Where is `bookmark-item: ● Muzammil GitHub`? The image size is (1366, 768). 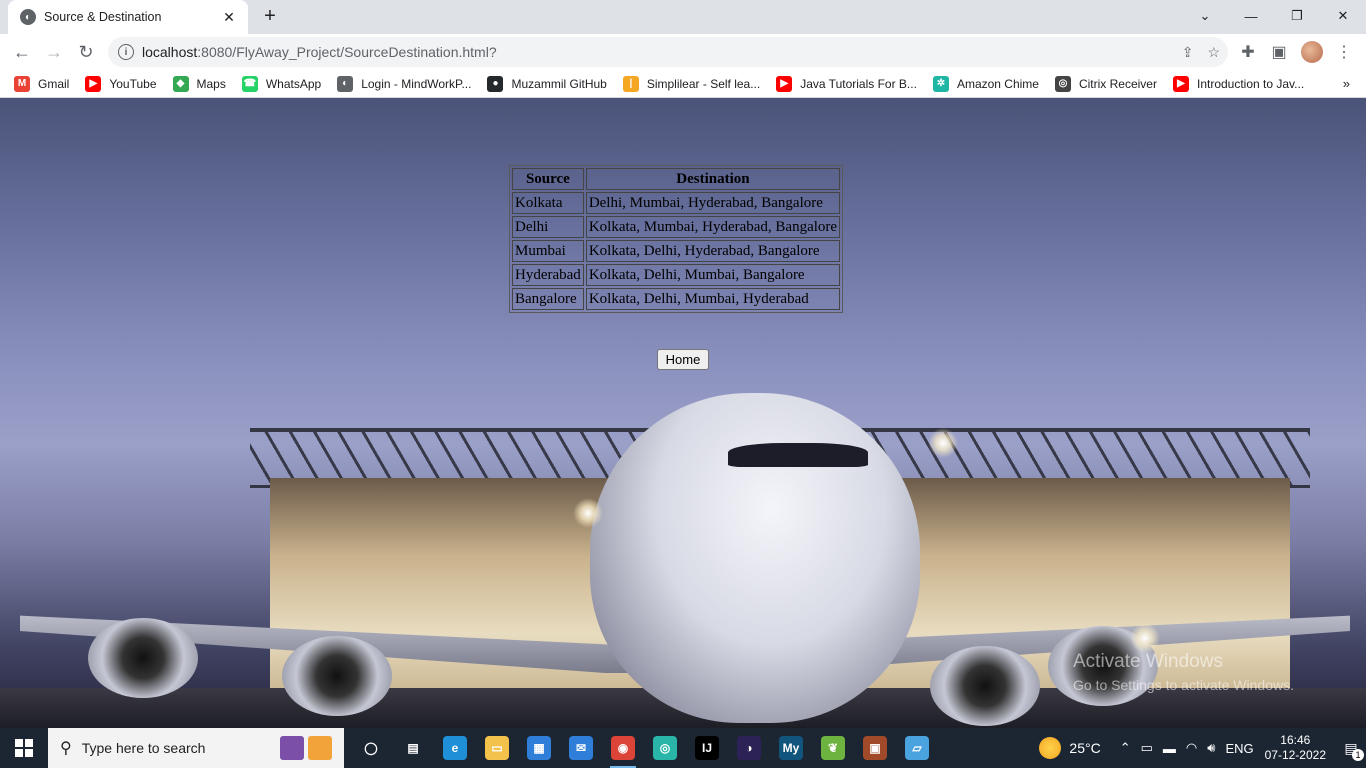
bookmark-item: ● Muzammil GitHub is located at coordinates (547, 83).